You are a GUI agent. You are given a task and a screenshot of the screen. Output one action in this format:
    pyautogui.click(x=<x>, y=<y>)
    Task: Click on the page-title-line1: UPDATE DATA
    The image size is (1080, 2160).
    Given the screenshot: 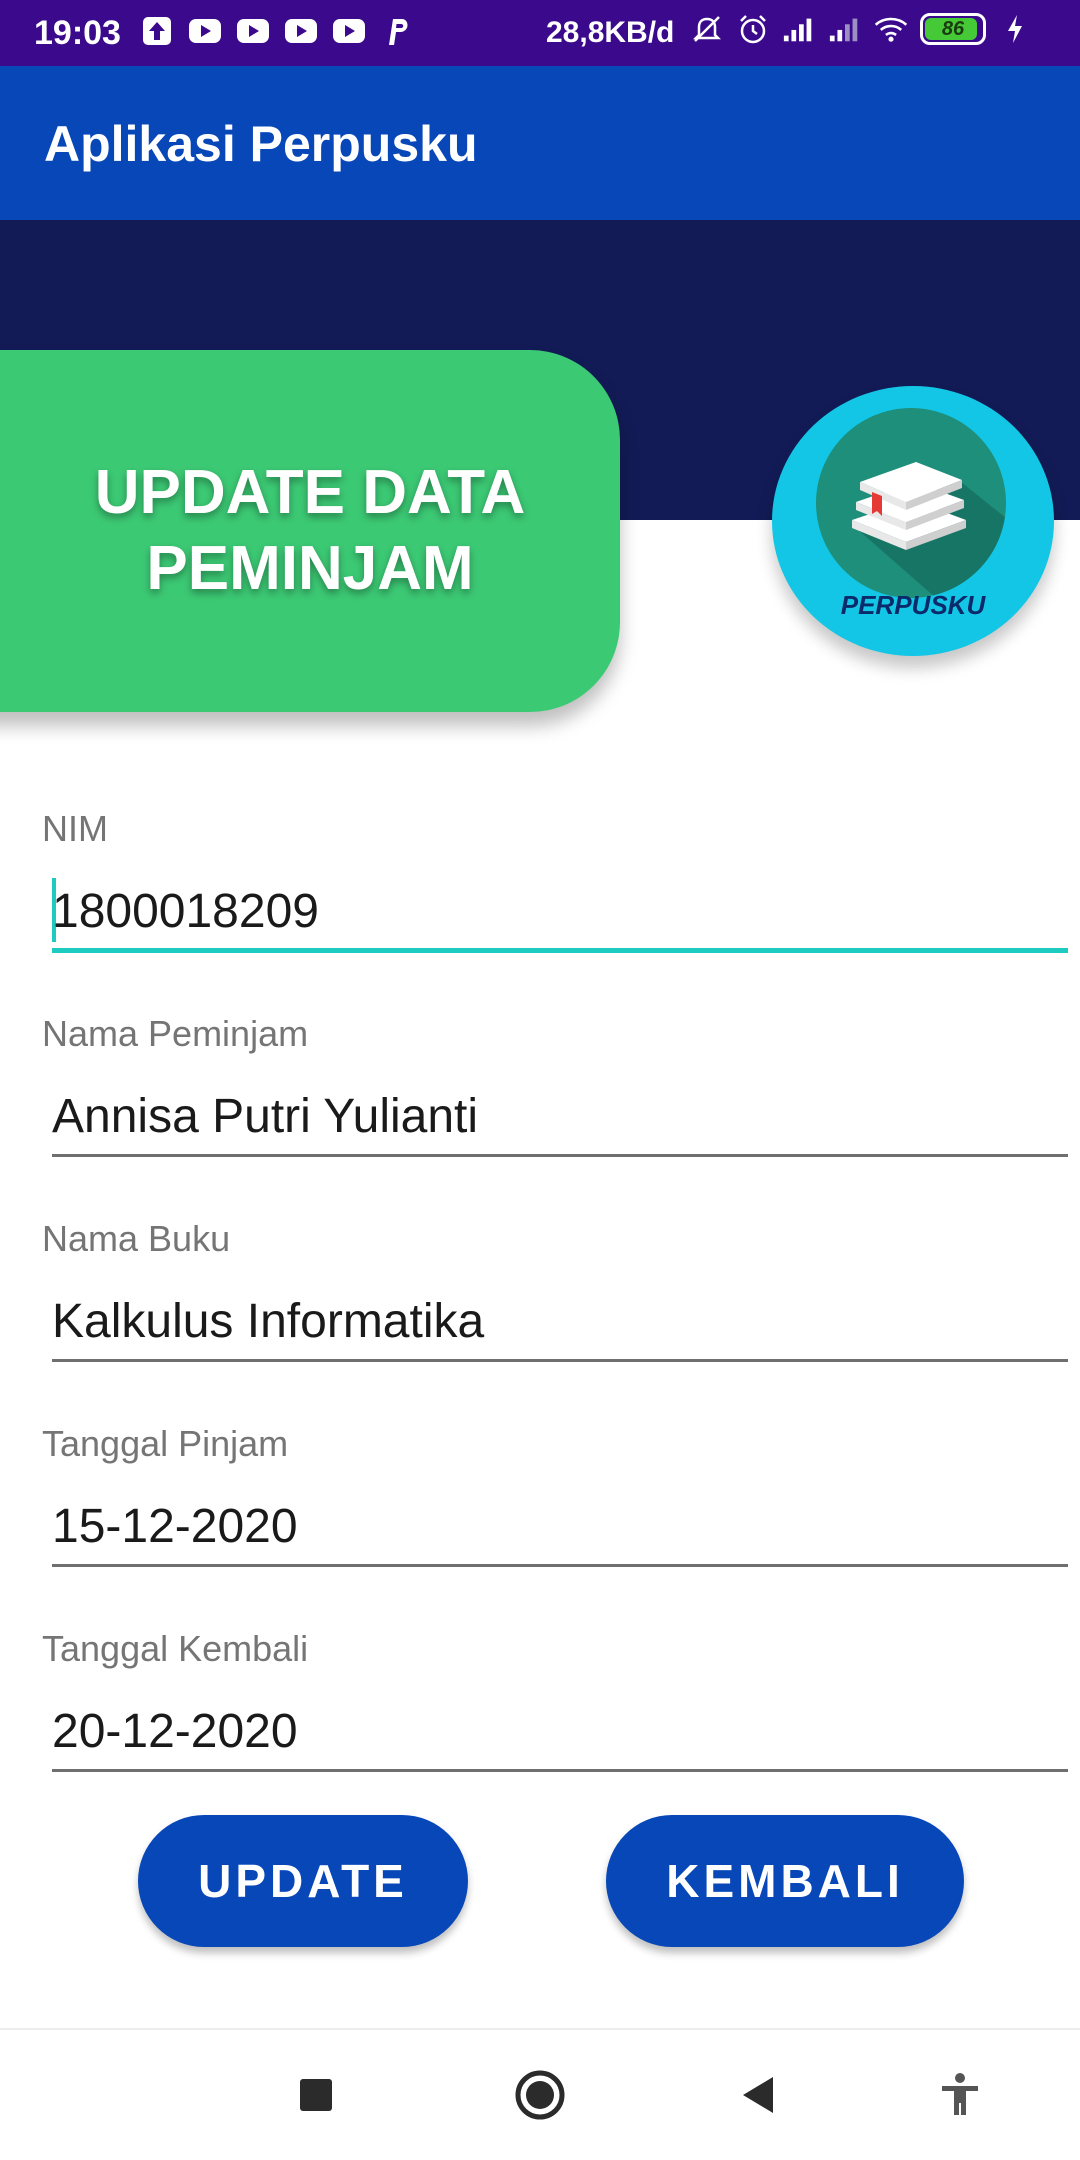 What is the action you would take?
    pyautogui.click(x=310, y=492)
    